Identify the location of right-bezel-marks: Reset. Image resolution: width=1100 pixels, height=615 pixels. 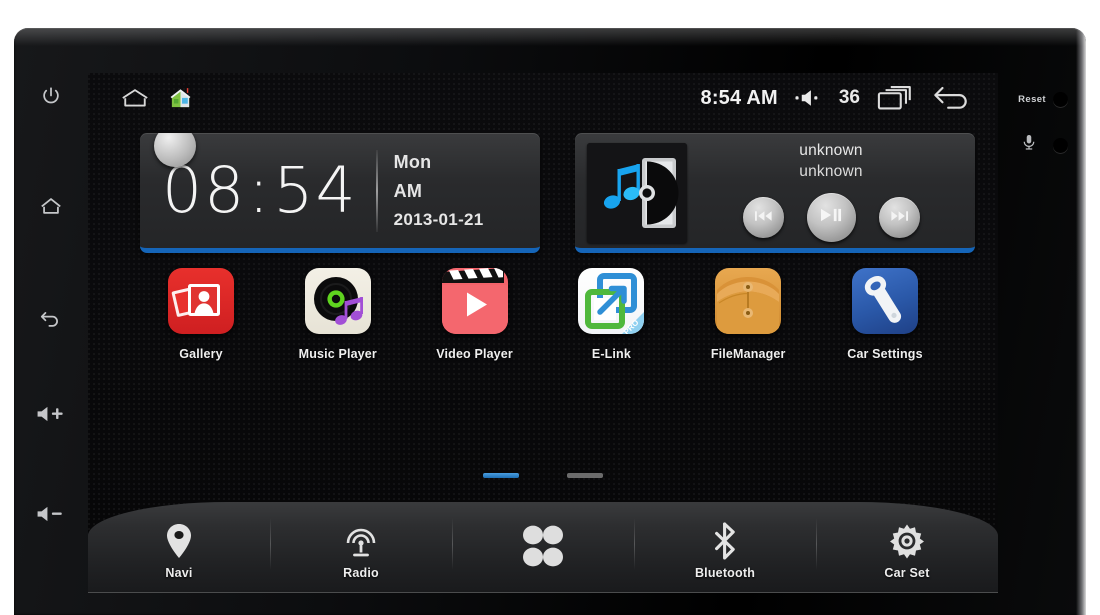
(1036, 134).